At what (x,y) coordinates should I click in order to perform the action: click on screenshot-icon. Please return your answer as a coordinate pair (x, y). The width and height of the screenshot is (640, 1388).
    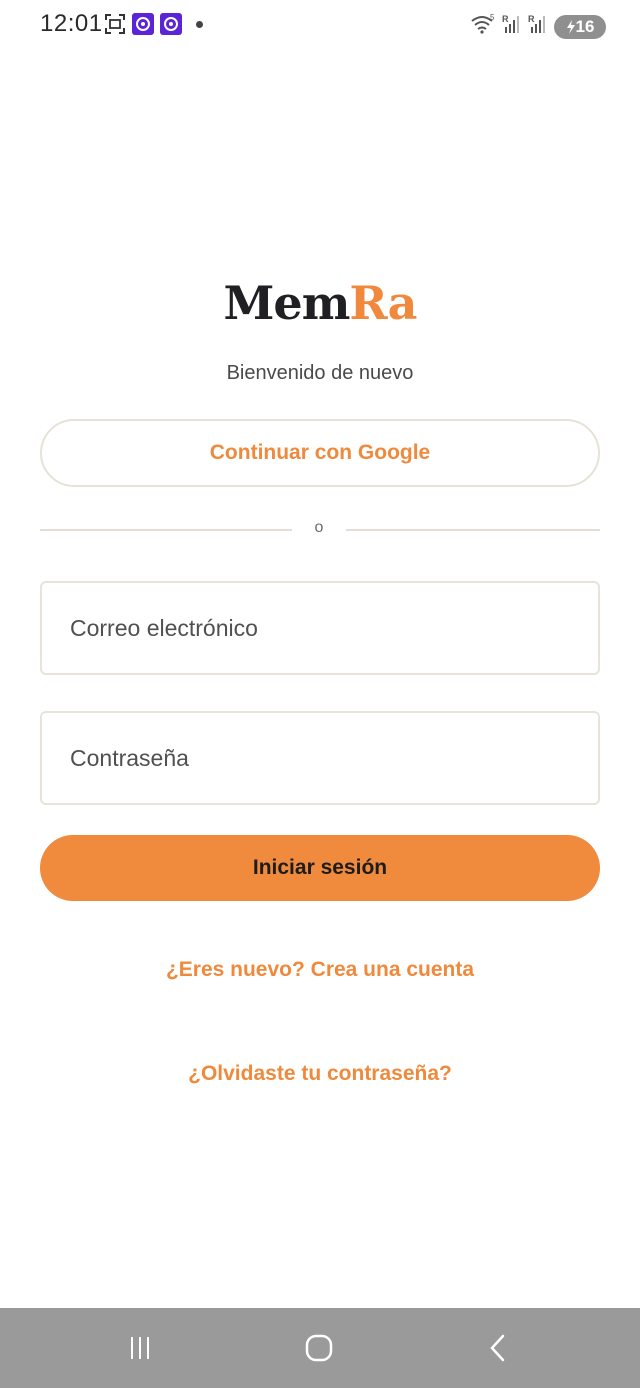
    Looking at the image, I should click on (115, 24).